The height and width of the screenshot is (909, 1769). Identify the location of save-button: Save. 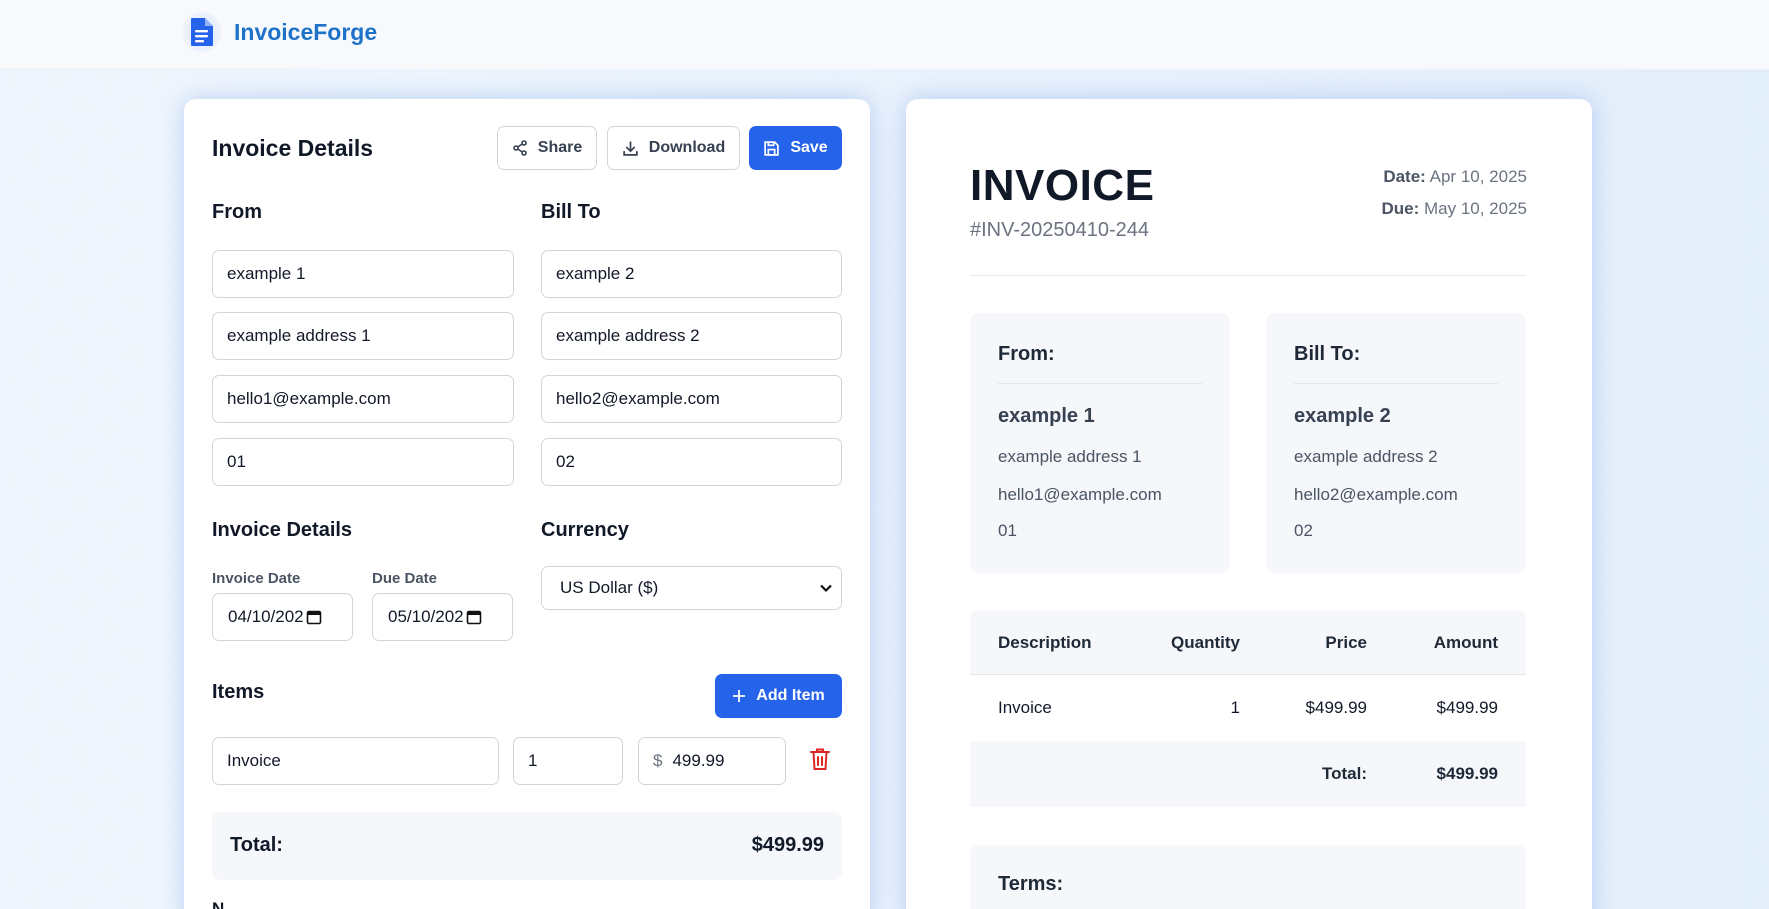
(795, 148).